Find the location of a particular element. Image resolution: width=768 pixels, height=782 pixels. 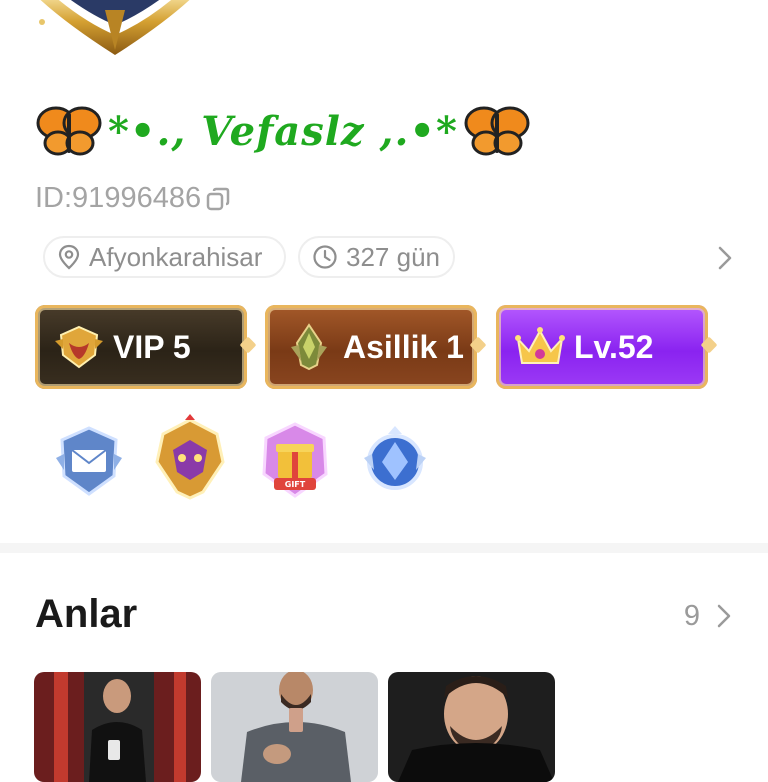

moments-count: 9 is located at coordinates (692, 616).